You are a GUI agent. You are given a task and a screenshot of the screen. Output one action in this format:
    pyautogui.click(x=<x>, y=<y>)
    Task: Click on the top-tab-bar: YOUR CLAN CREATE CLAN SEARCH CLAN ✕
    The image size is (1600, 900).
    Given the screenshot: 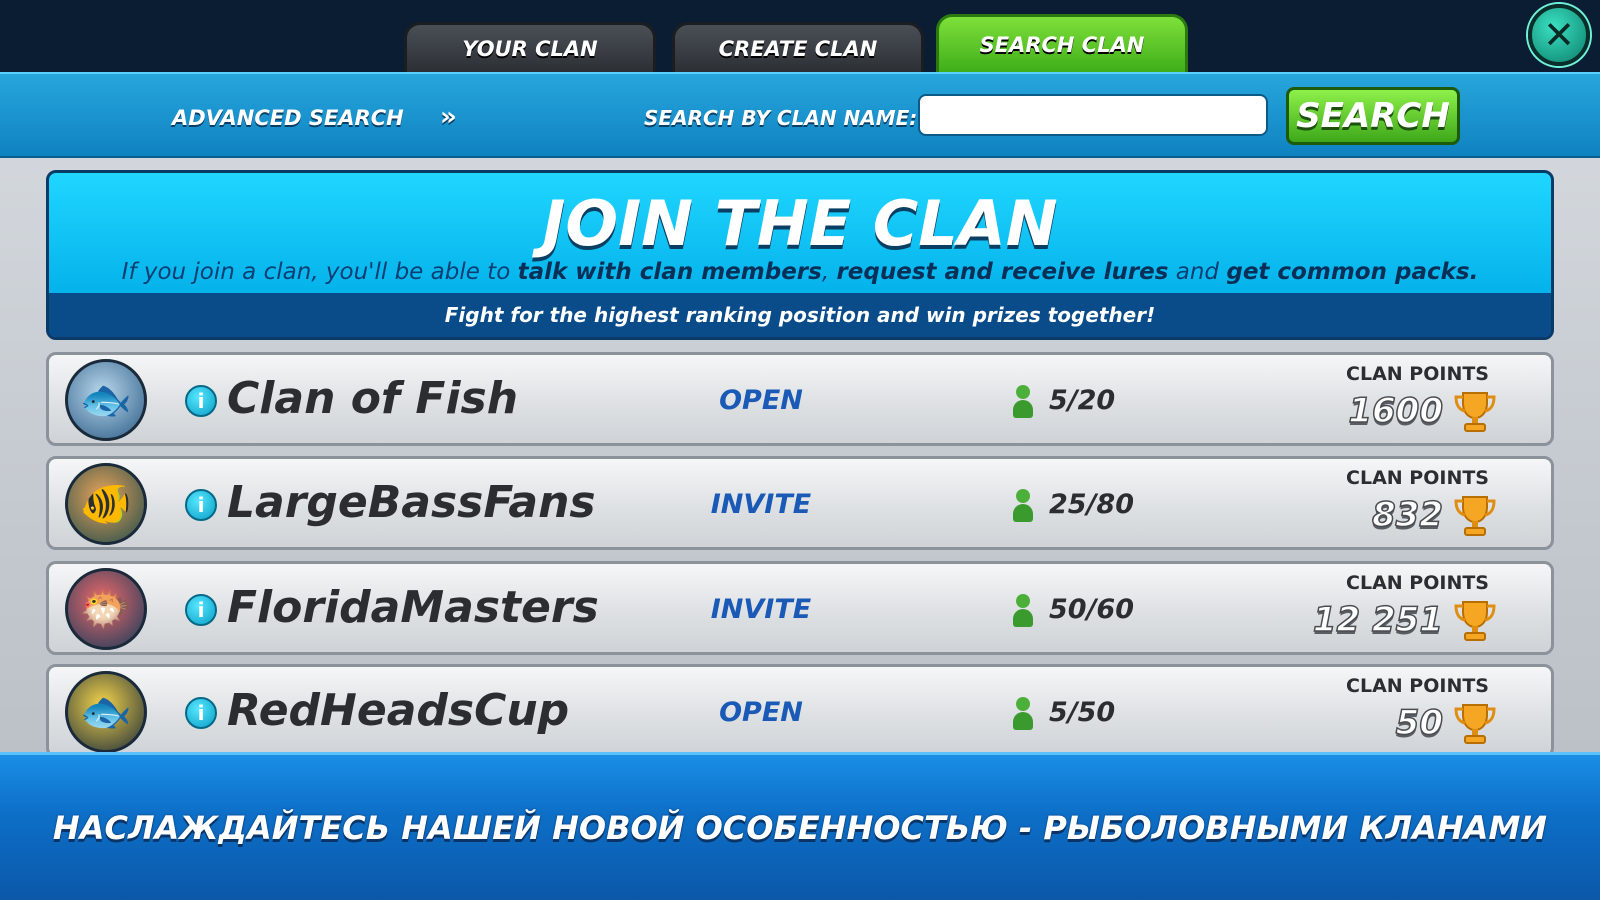 What is the action you would take?
    pyautogui.click(x=800, y=36)
    